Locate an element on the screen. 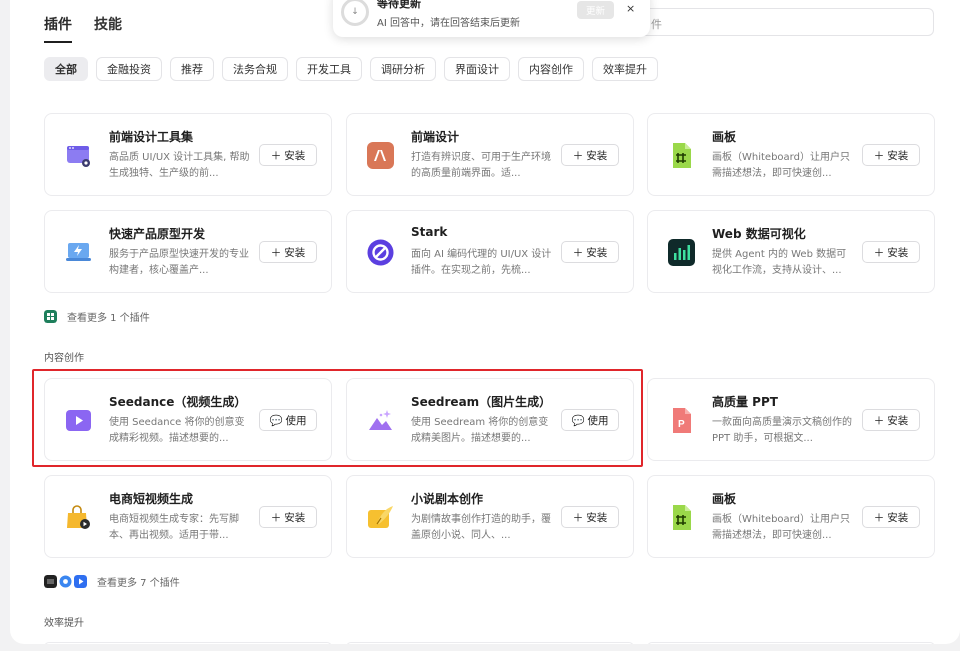 This screenshot has height=651, width=960. see-more-label: 查看更多 1 个插件 is located at coordinates (108, 318).